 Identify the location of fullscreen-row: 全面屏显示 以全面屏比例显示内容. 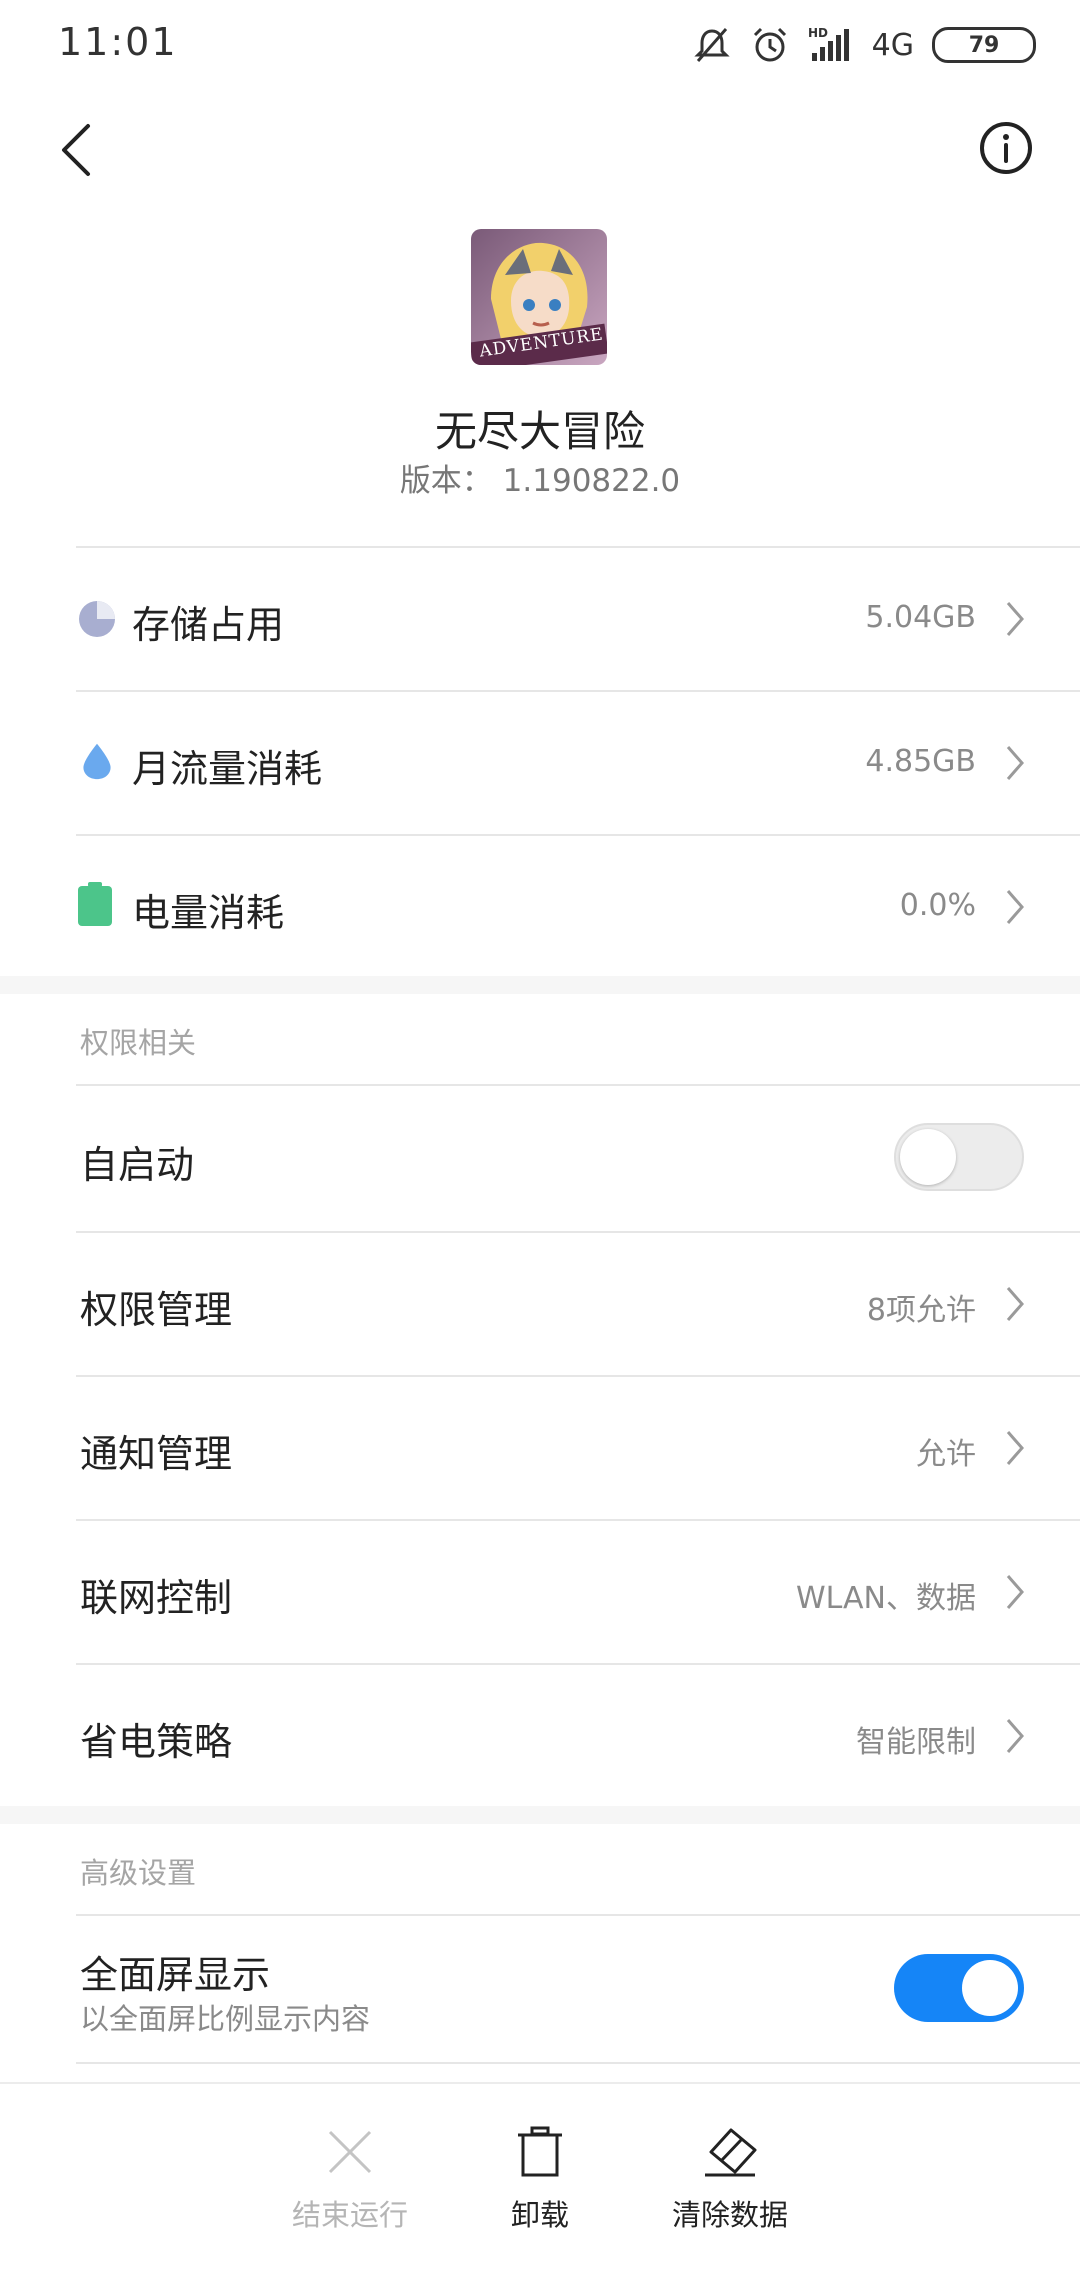
(540, 1989).